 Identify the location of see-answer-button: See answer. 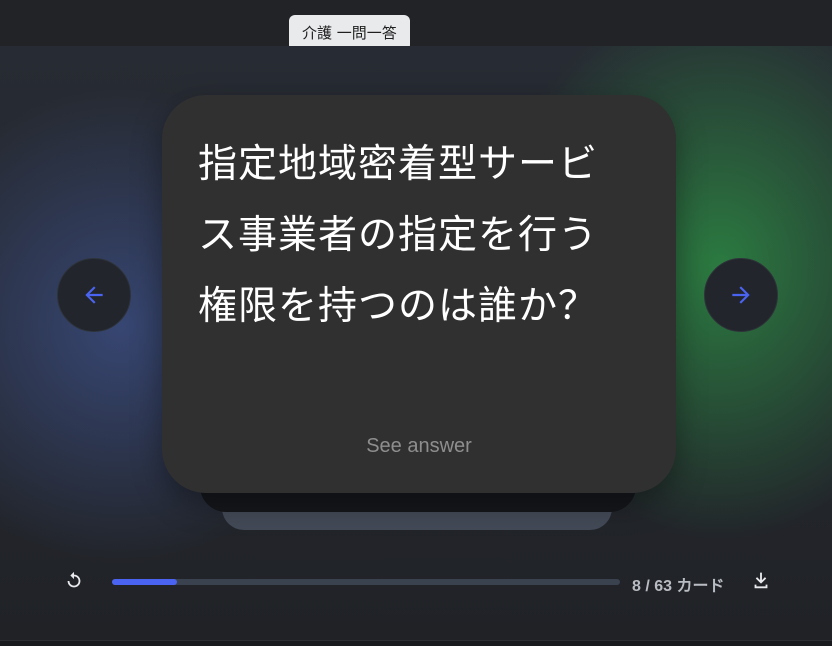
(419, 446).